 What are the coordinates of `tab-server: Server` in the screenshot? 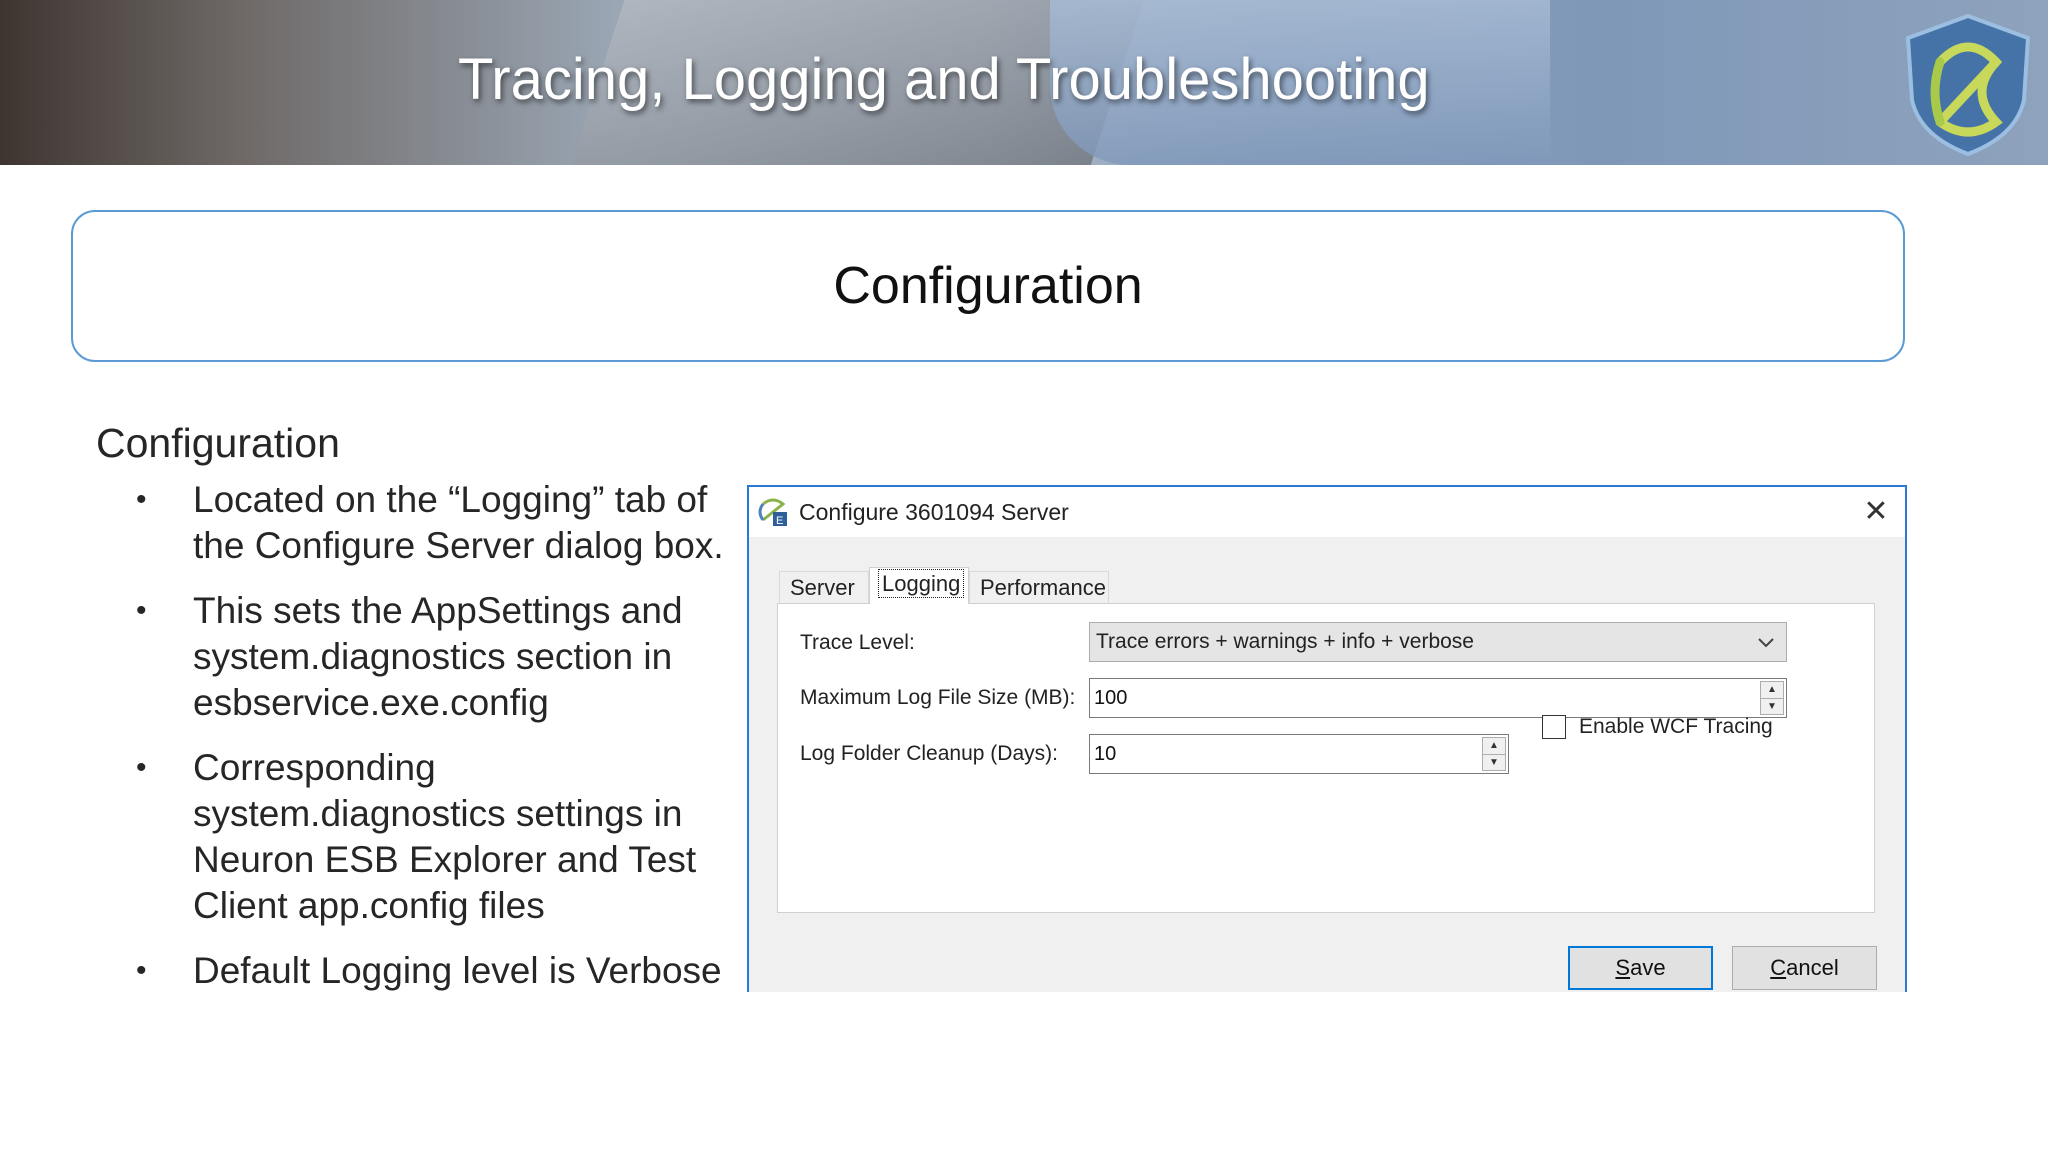 It's located at (824, 587).